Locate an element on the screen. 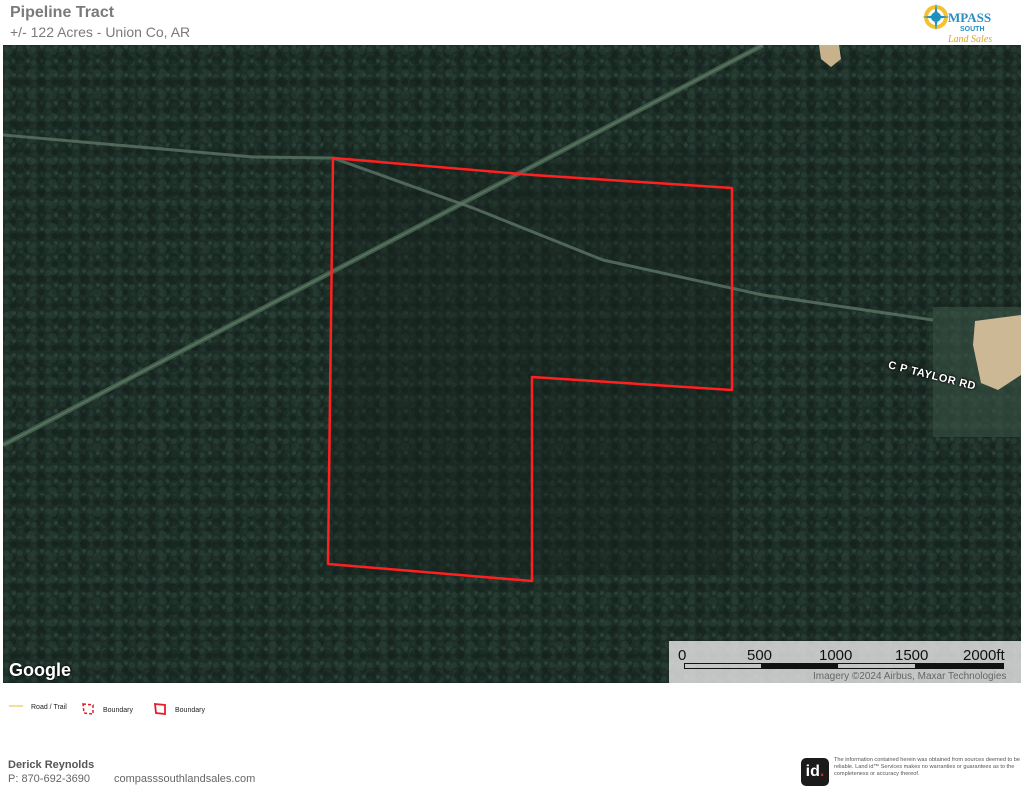 The height and width of the screenshot is (791, 1024). agent-phone: P: 870-692-3690 is located at coordinates (49, 779).